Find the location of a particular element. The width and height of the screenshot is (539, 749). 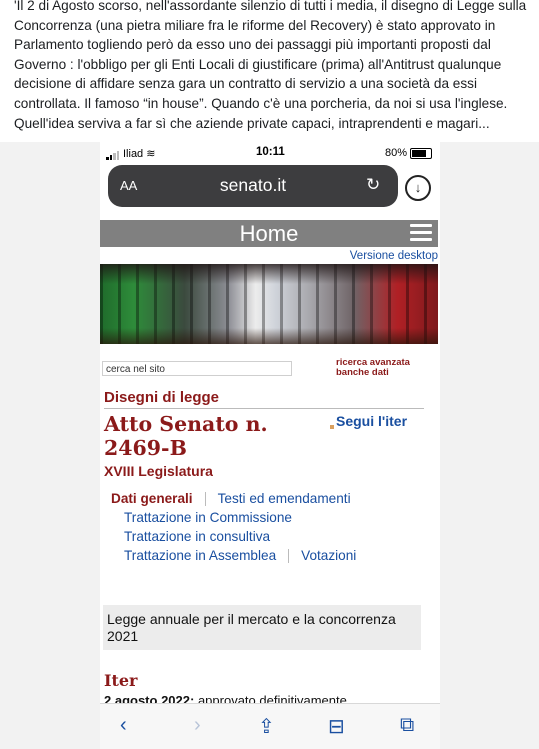

url-text: senato.it is located at coordinates (253, 185).